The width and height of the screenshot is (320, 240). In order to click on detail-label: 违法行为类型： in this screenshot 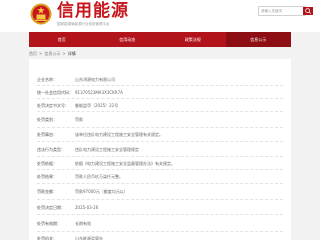, I will do `click(51, 149)`.